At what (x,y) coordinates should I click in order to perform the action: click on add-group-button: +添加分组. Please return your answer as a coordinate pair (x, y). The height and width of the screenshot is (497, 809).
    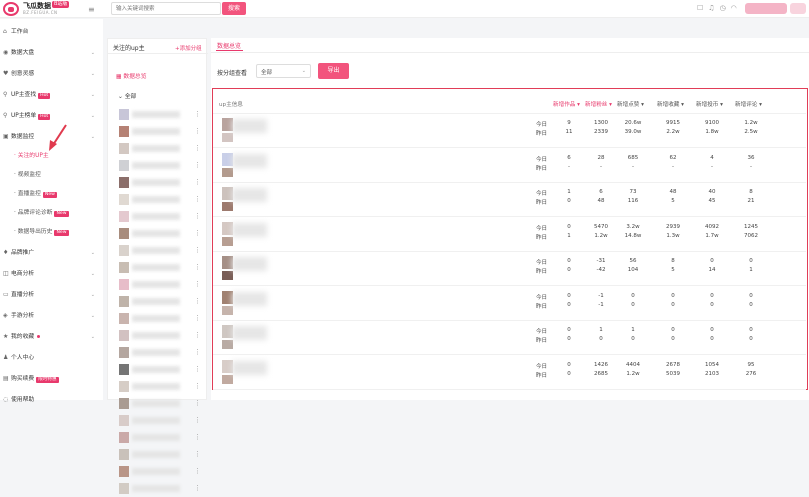
    Looking at the image, I should click on (188, 48).